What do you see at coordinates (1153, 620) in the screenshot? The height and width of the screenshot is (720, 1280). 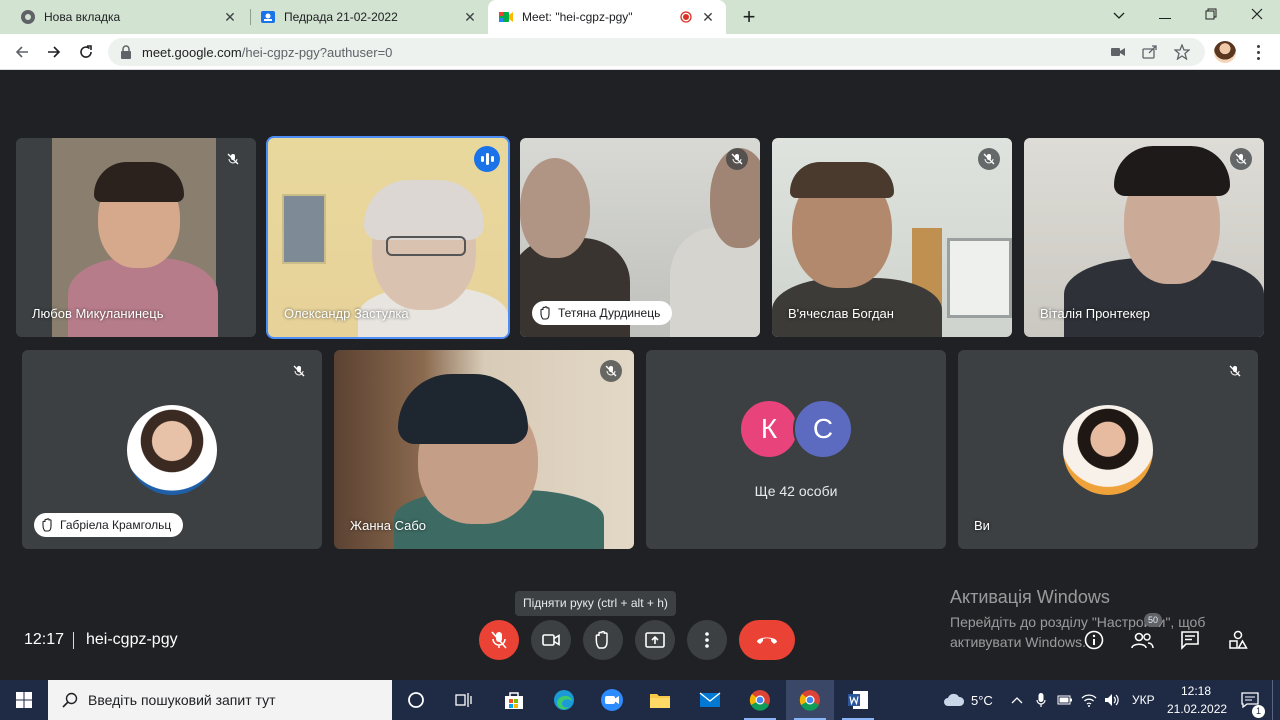 I see `people-count-badge: 50` at bounding box center [1153, 620].